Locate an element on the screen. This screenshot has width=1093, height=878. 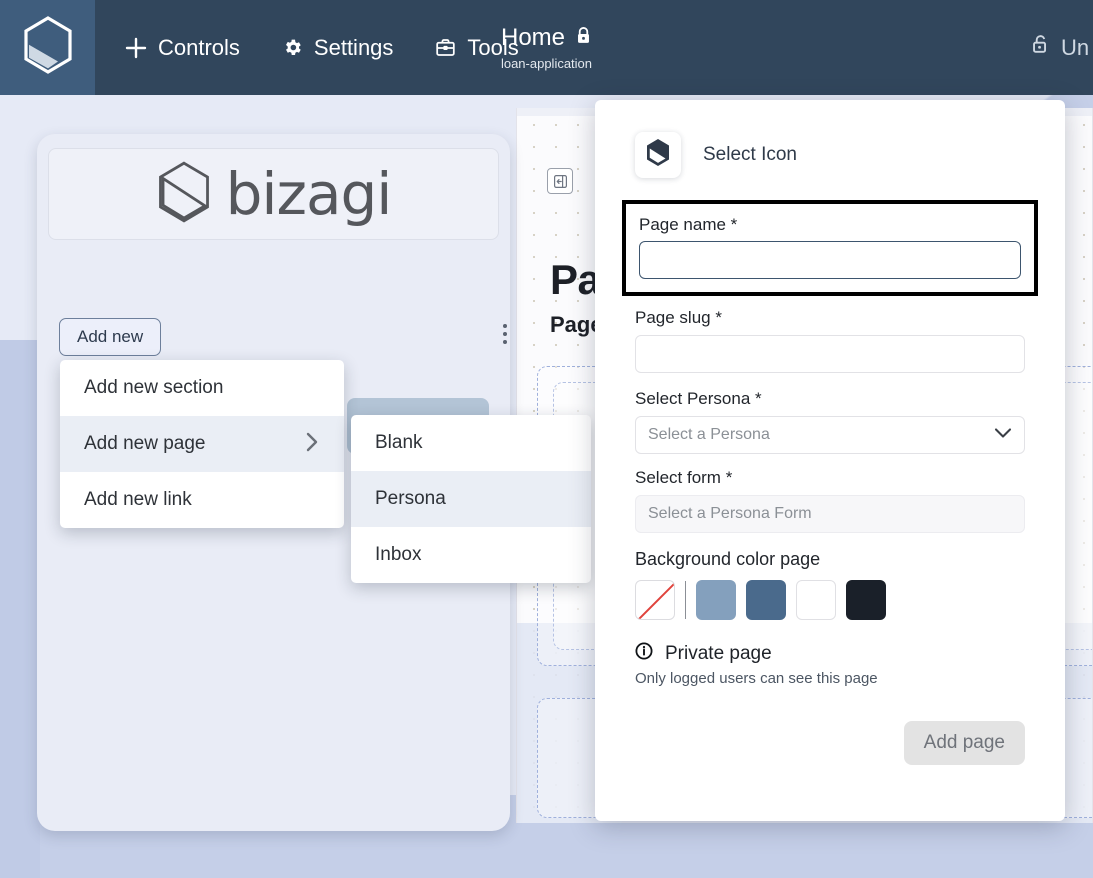
swatch-separator is located at coordinates (685, 600).